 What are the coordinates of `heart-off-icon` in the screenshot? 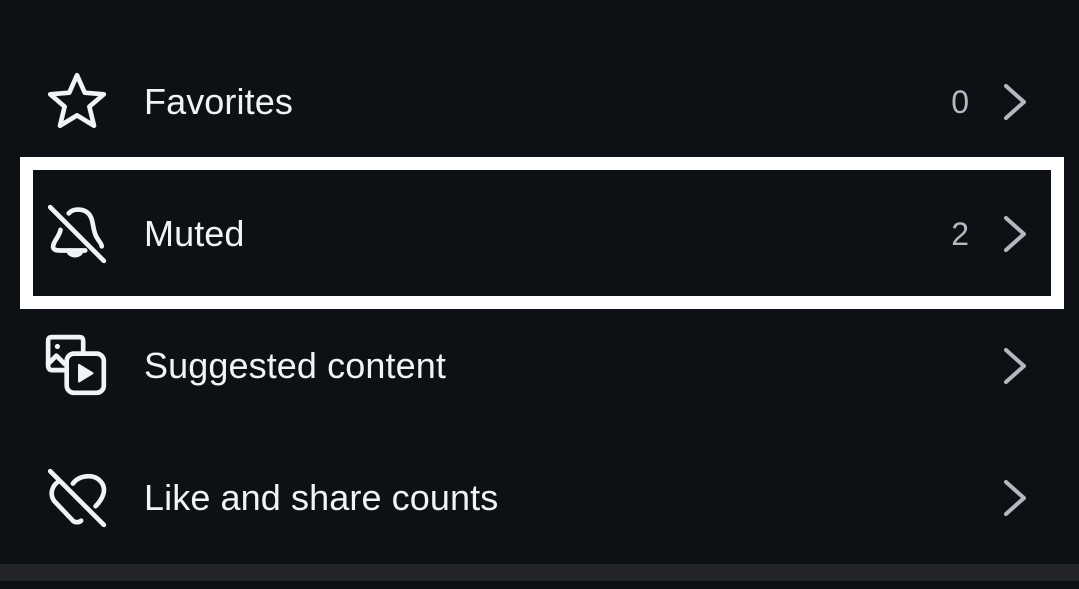 It's located at (77, 498).